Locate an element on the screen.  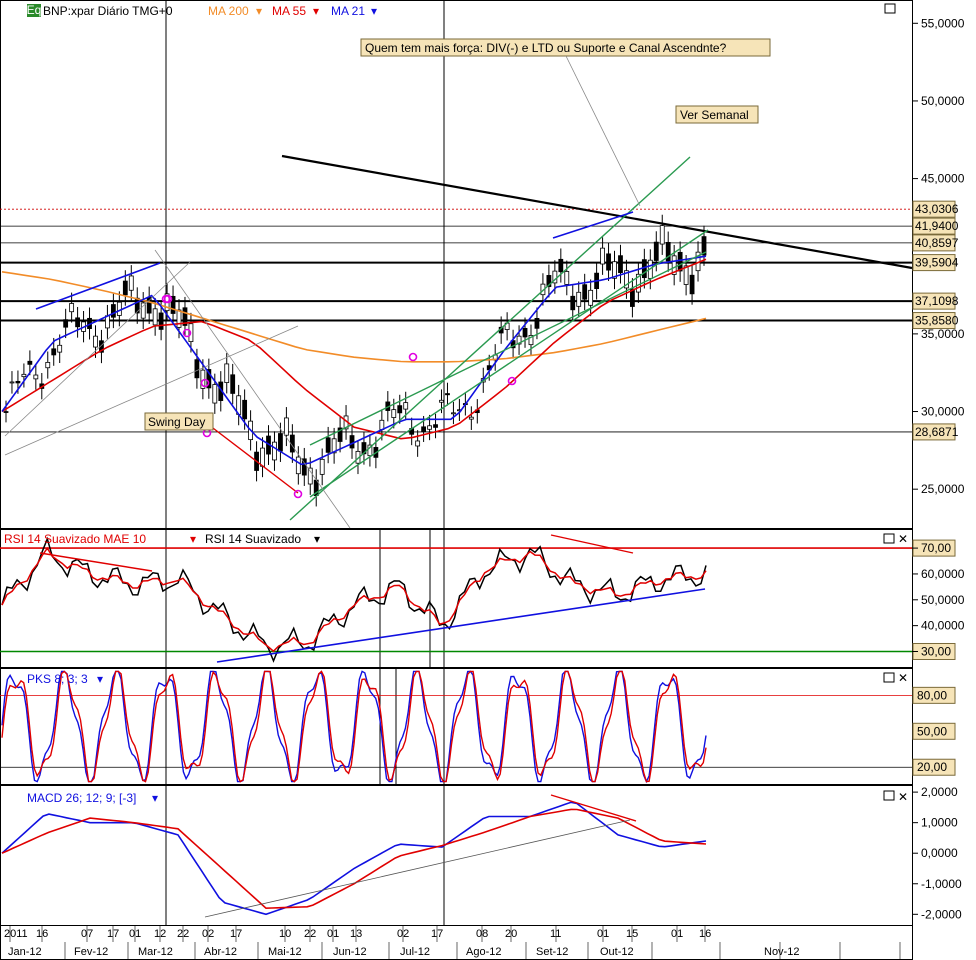
pks-tick-label: 20,00 is located at coordinates (932, 767).